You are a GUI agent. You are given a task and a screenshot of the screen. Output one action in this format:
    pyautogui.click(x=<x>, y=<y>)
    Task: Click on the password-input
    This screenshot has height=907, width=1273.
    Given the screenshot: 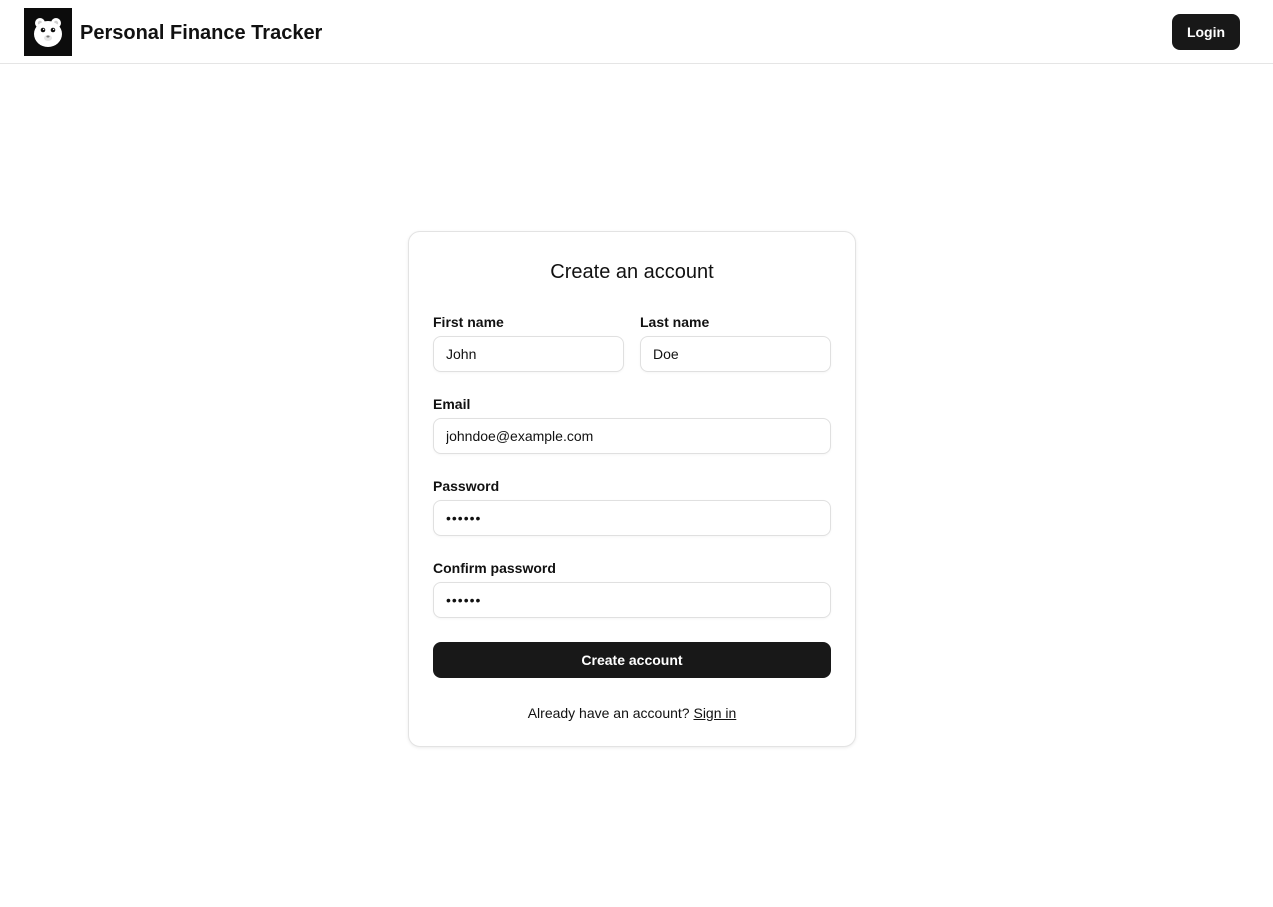 What is the action you would take?
    pyautogui.click(x=632, y=518)
    